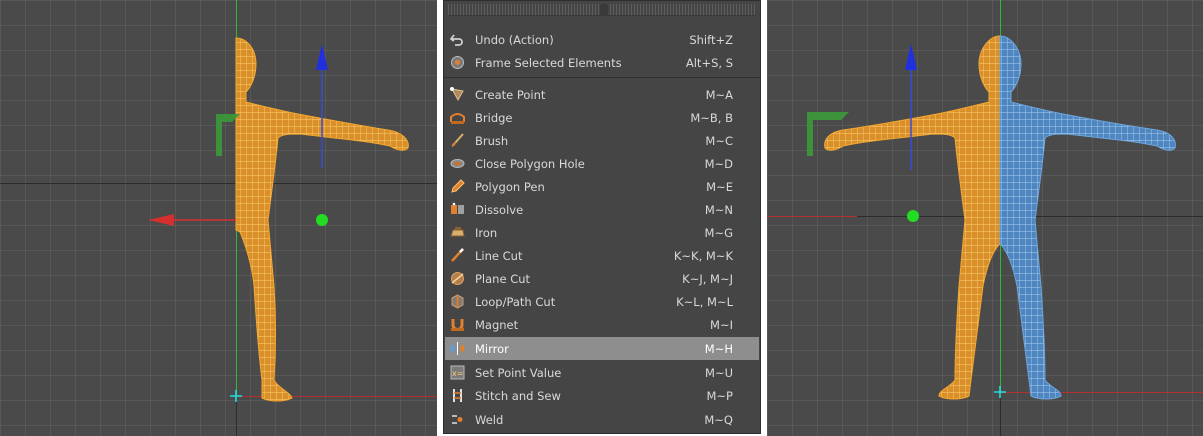 The image size is (1203, 436). Describe the element at coordinates (719, 372) in the screenshot. I see `menu-item-shortcut: M~U` at that location.